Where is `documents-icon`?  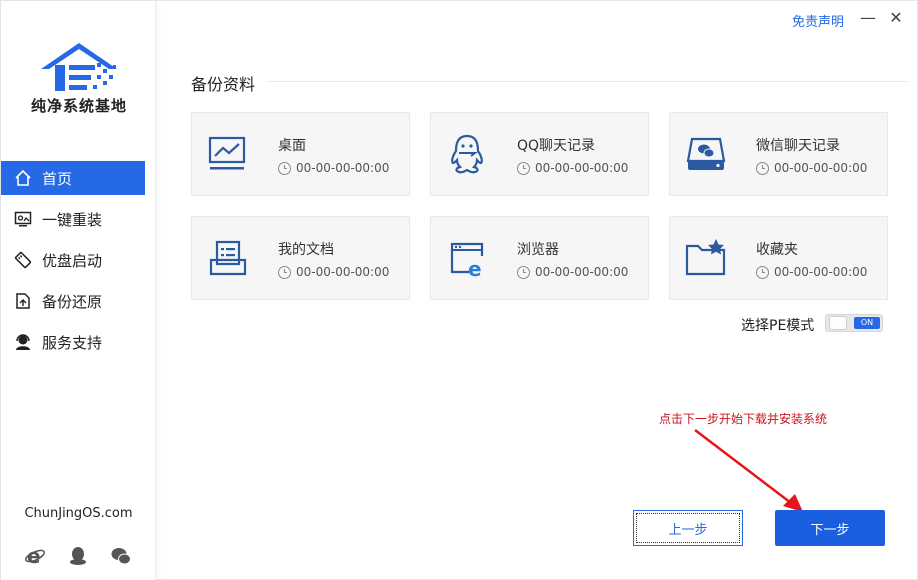
documents-icon is located at coordinates (228, 258).